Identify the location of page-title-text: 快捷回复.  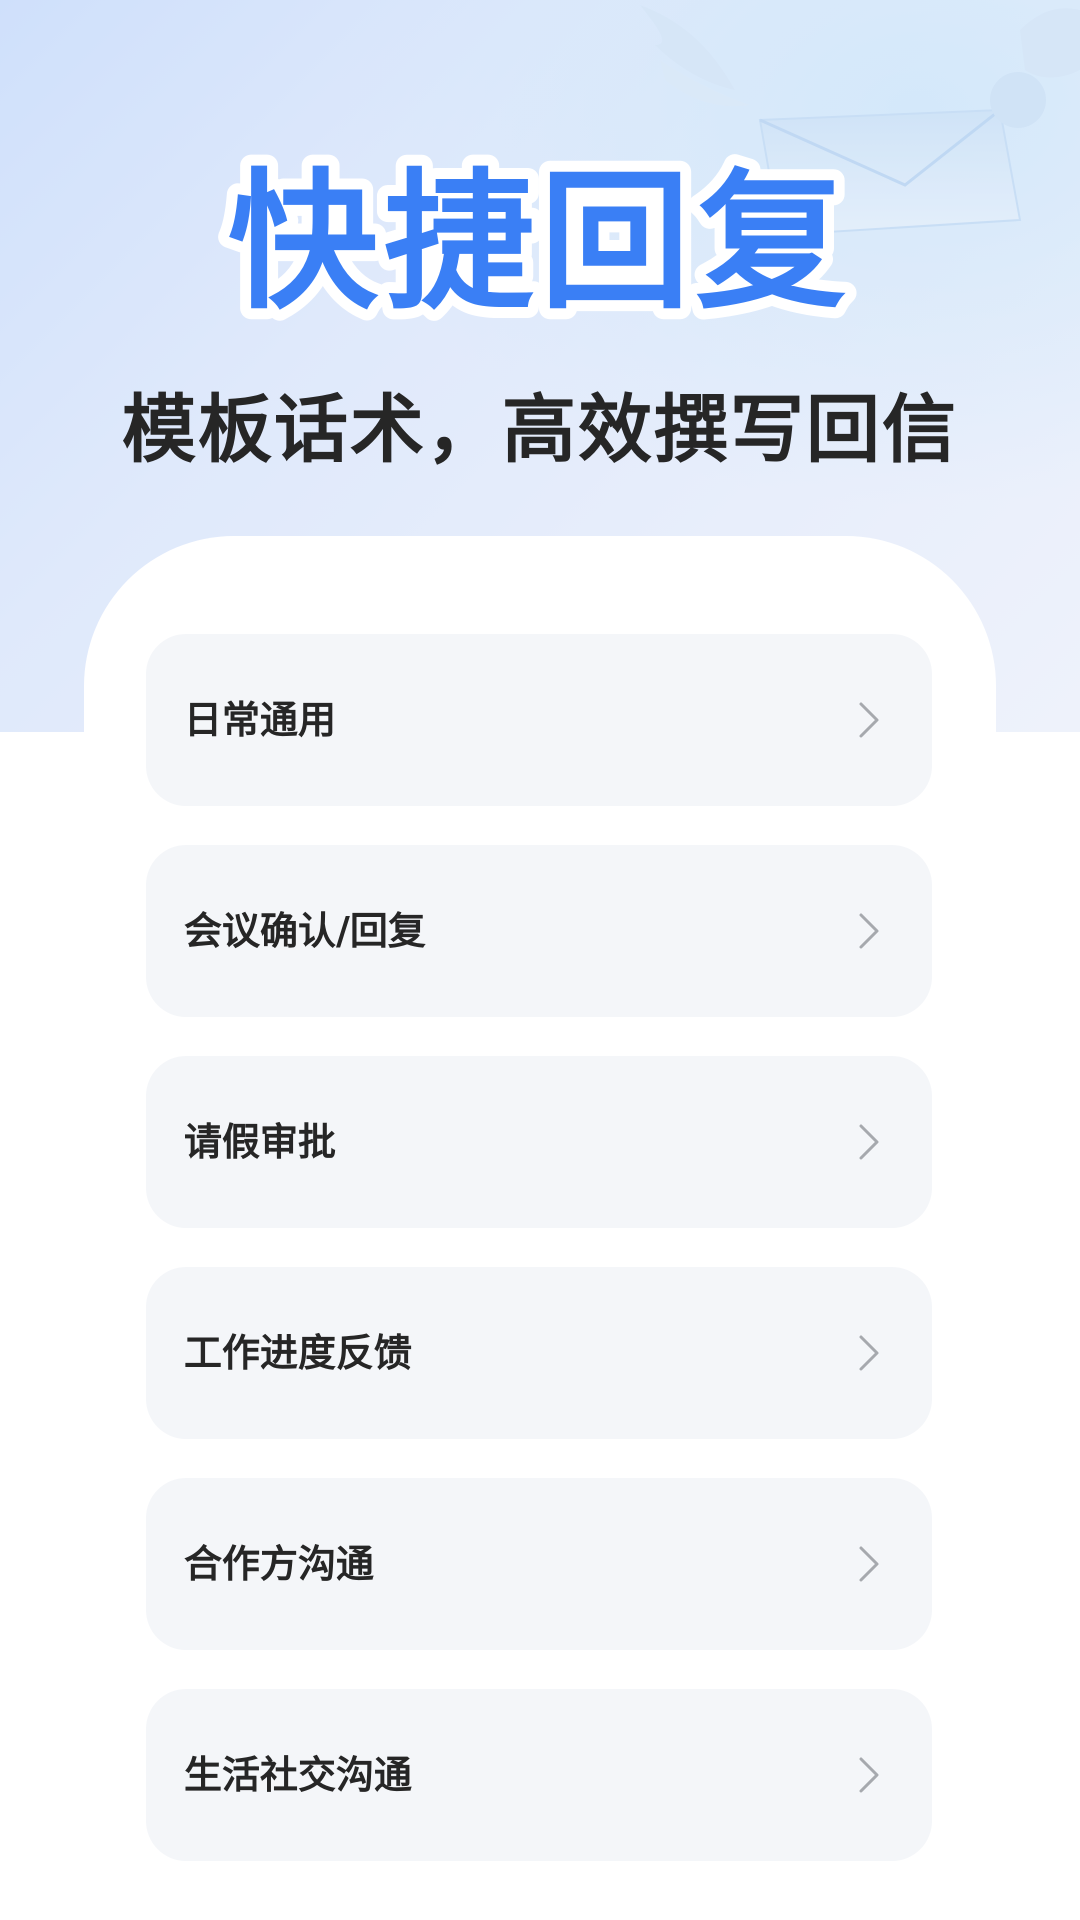
(540, 242).